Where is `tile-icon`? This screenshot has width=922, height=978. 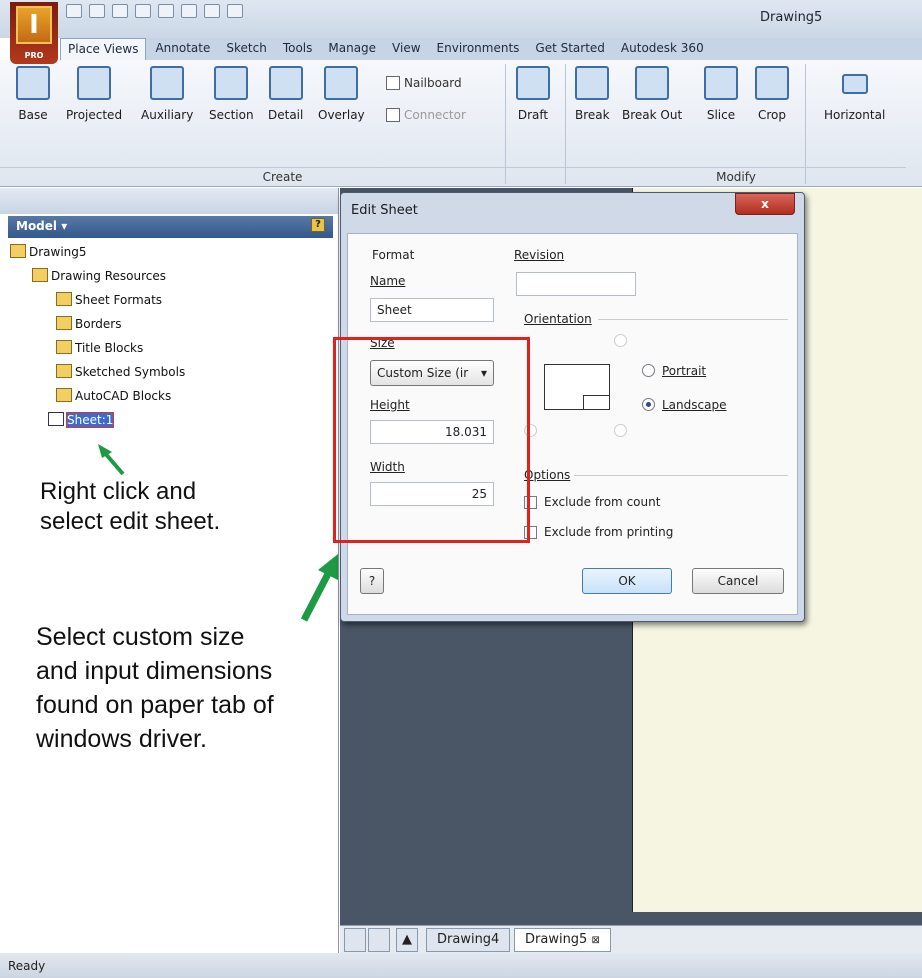 tile-icon is located at coordinates (379, 940).